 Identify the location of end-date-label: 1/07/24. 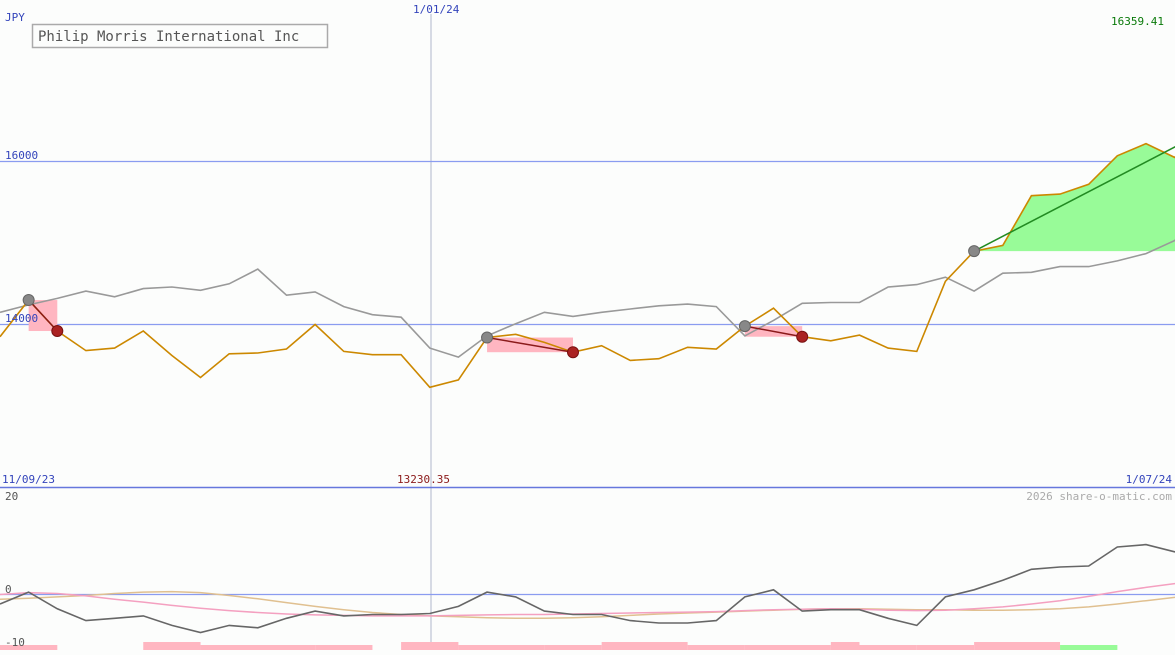
(1149, 479).